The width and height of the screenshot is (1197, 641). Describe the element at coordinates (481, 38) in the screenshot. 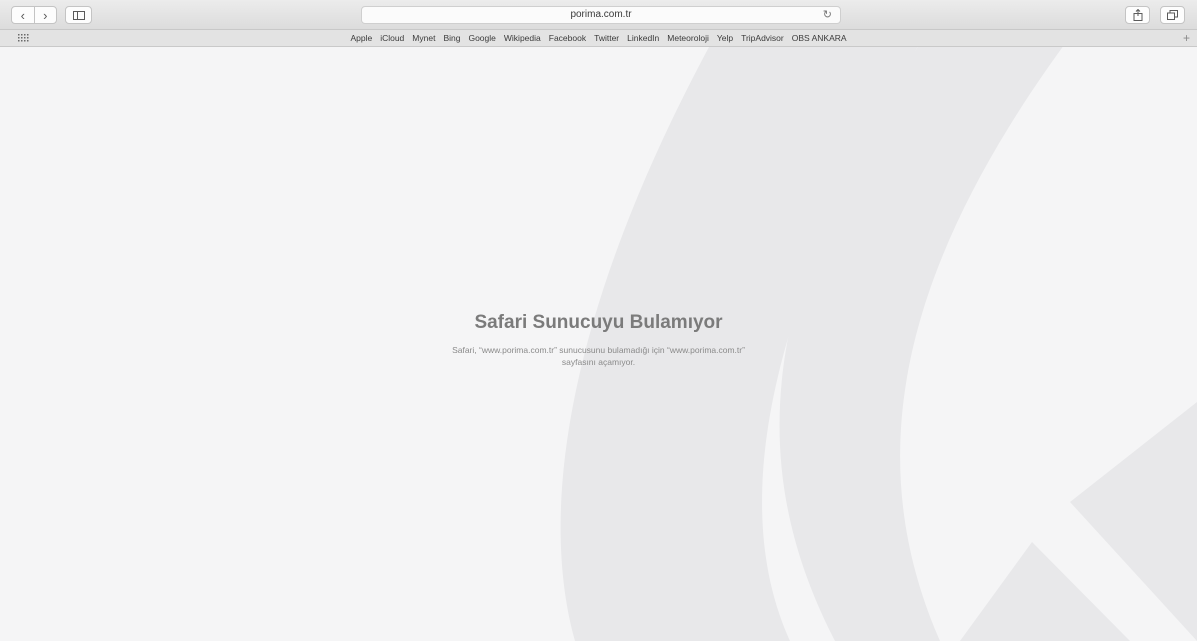

I see `bookmark-item: Google` at that location.